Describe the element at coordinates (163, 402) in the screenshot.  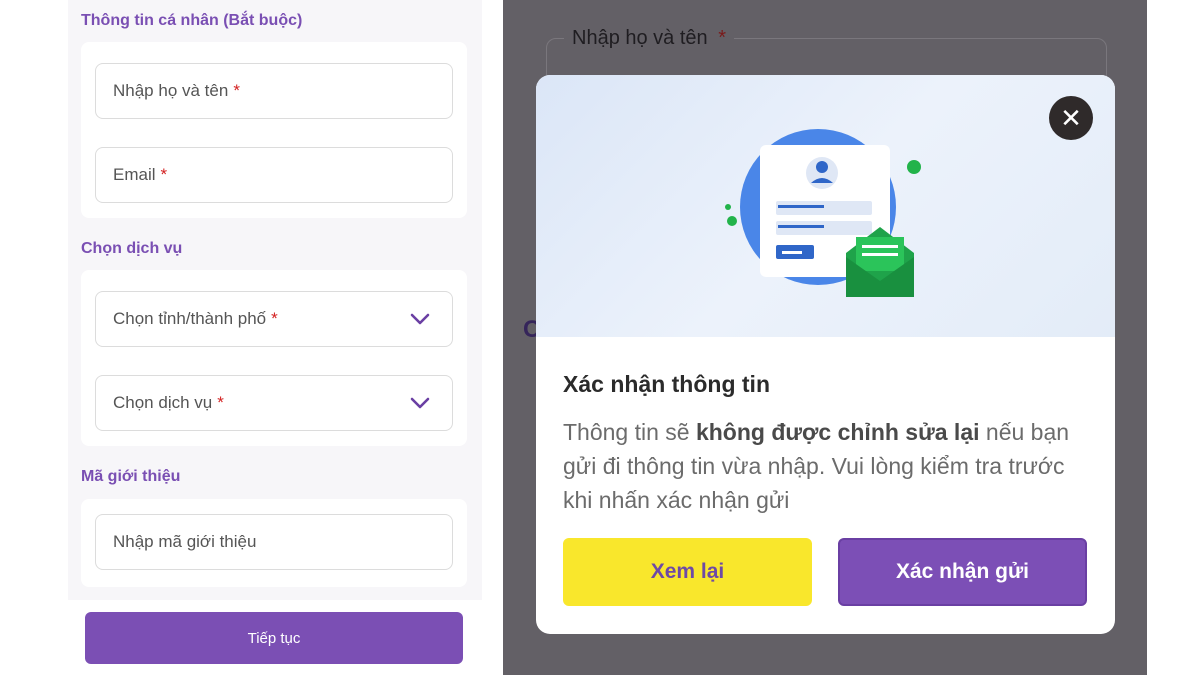
I see `service-placeholder: Chọn dịch vụ` at that location.